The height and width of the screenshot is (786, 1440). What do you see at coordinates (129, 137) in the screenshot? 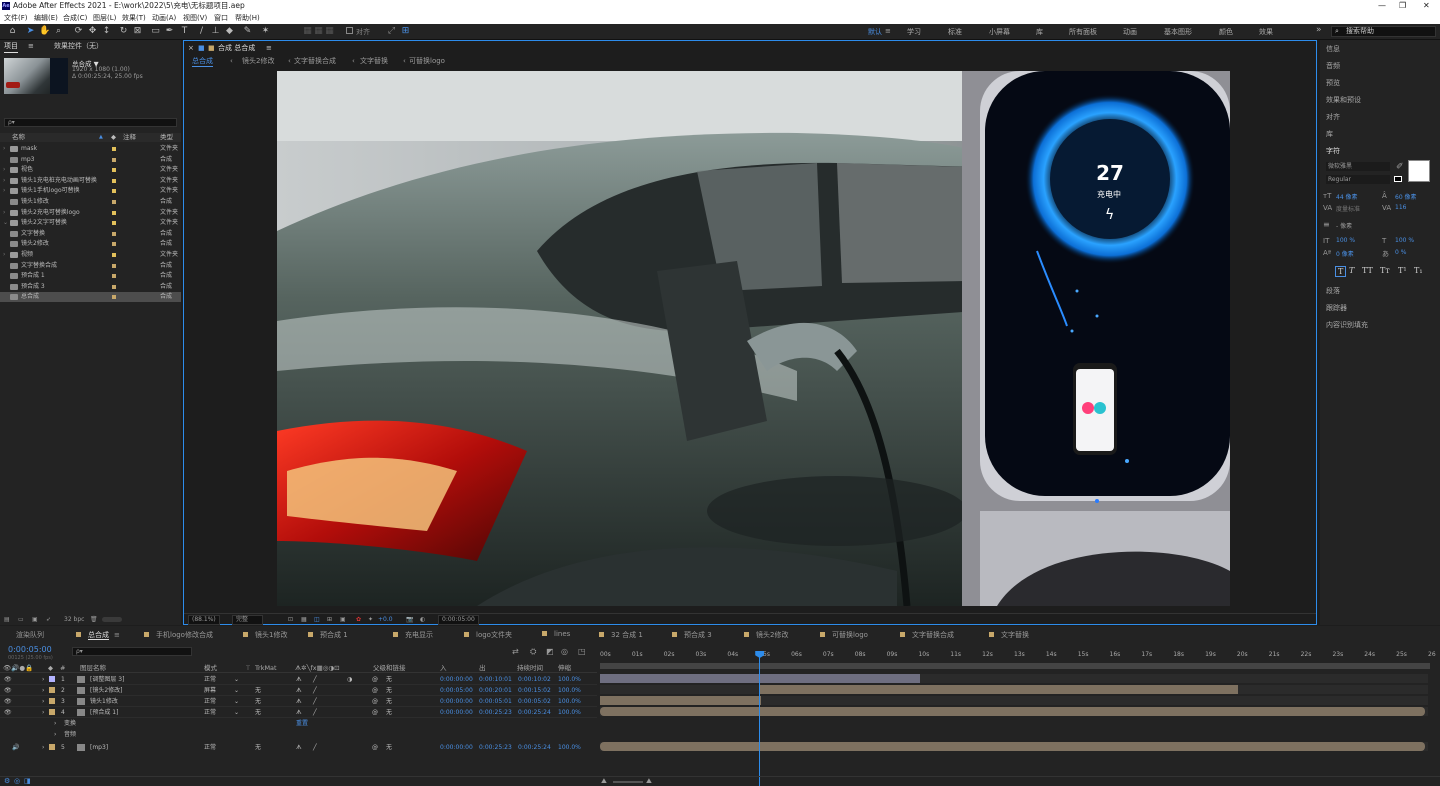
I see `column-comment: 注释` at bounding box center [129, 137].